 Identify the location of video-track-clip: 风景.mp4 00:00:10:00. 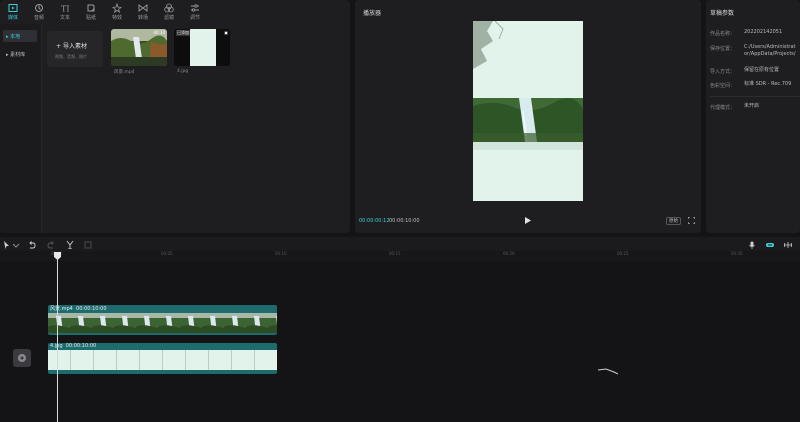
(162, 320).